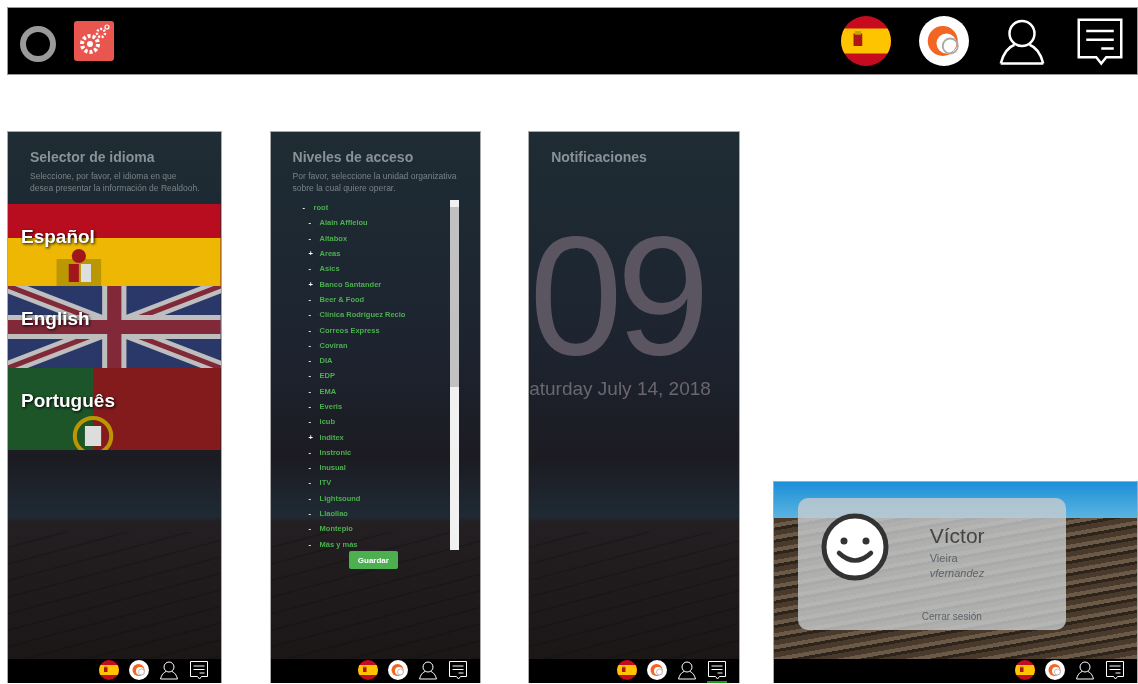 The image size is (1138, 684). I want to click on panel-title: Selector de idioma, so click(92, 156).